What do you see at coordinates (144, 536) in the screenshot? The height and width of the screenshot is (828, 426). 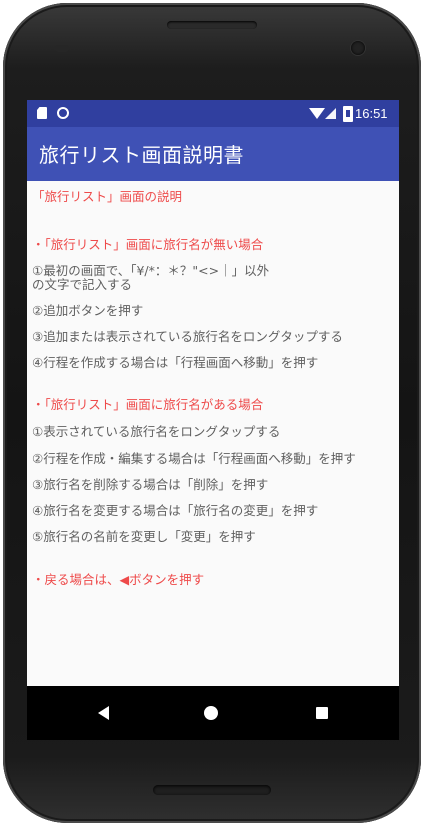 I see `list-item: ⑤旅行名の名前を変更し「変更」を押す` at bounding box center [144, 536].